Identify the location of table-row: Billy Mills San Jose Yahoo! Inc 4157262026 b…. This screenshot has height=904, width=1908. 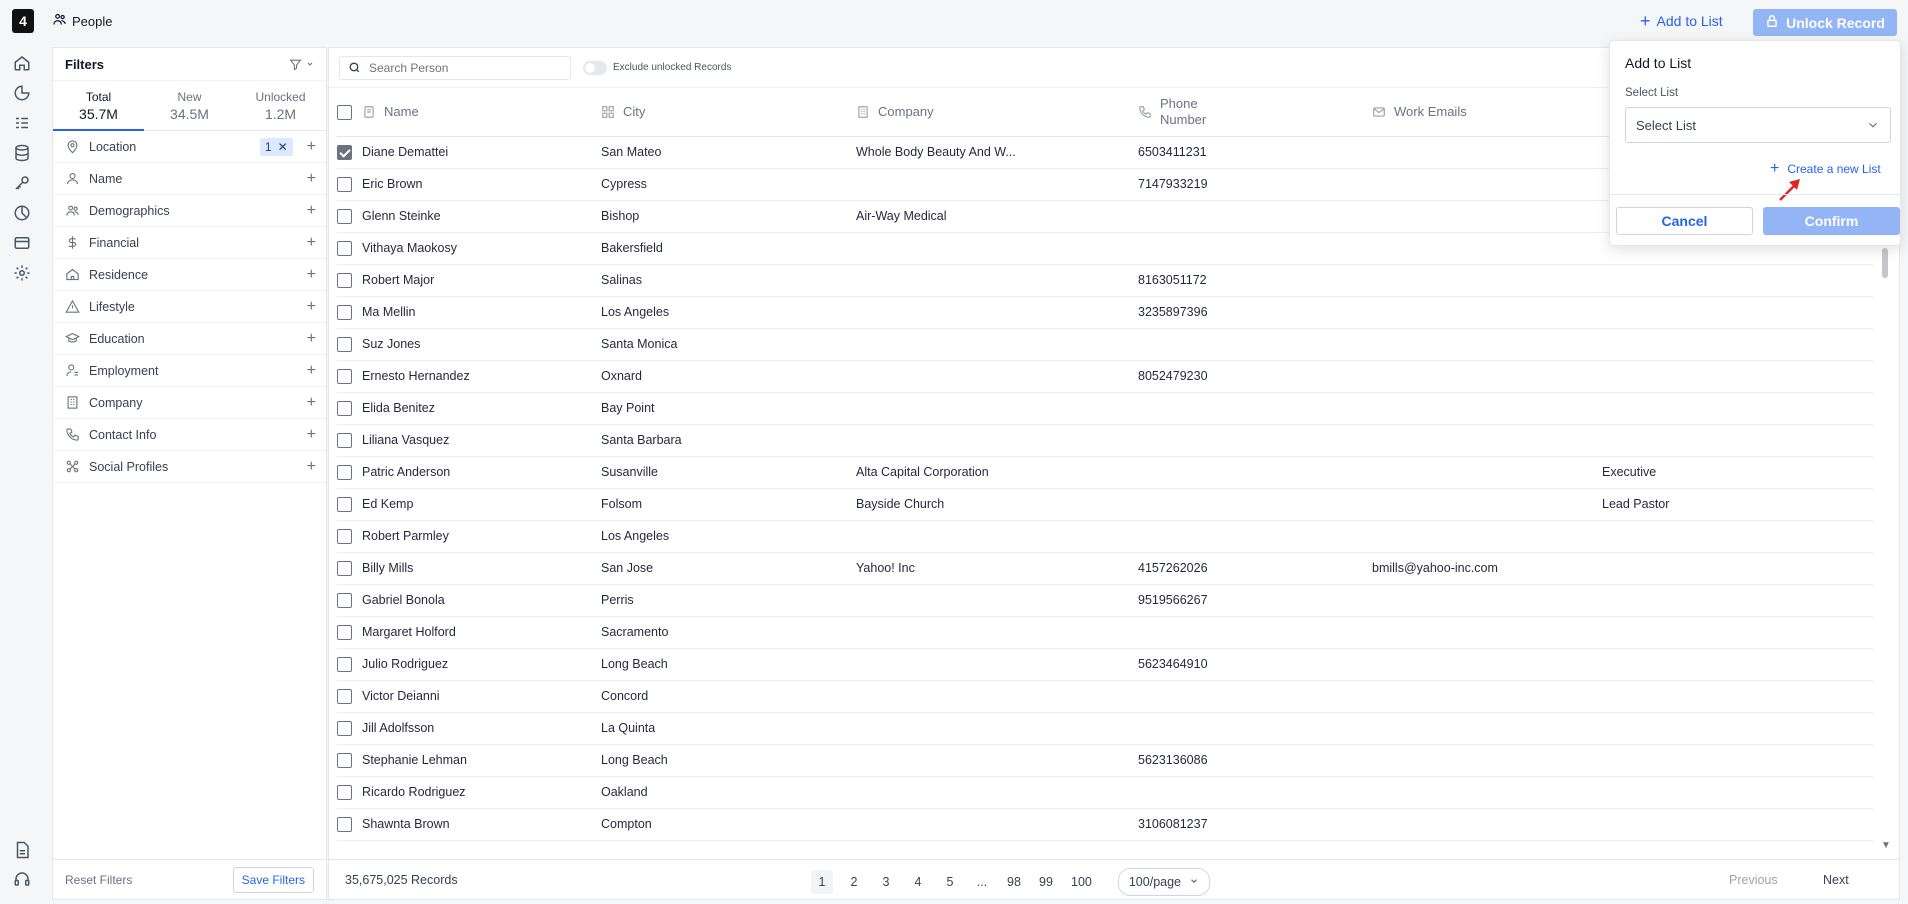
(1105, 568).